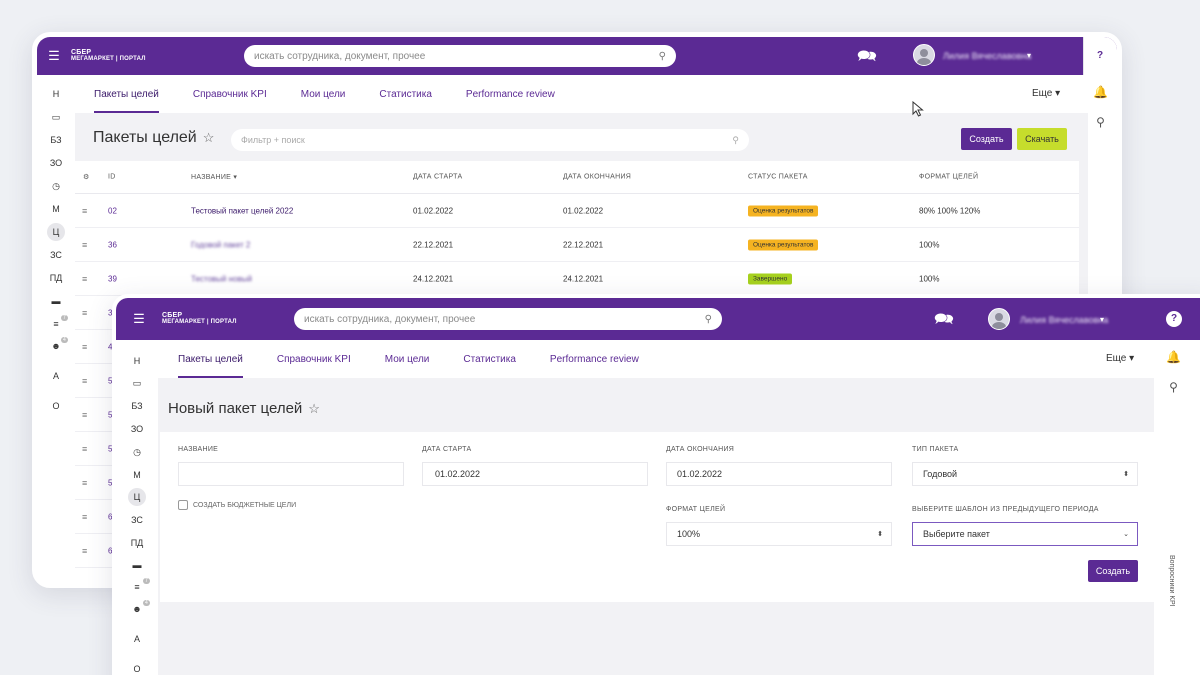  What do you see at coordinates (1100, 56) in the screenshot?
I see `help-icon: ?` at bounding box center [1100, 56].